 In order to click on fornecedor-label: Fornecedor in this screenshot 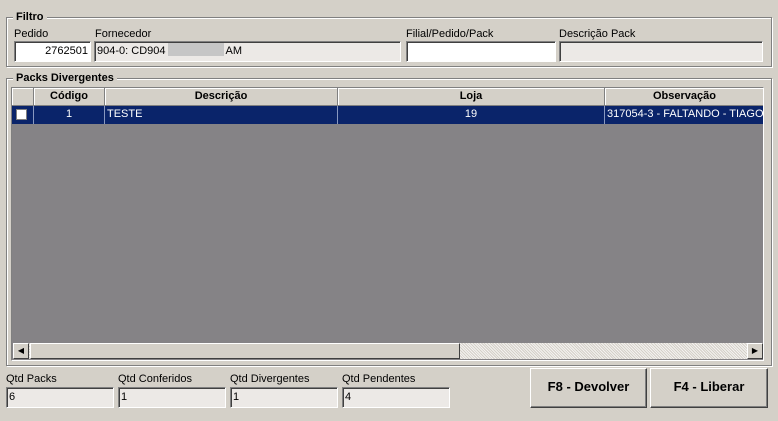, I will do `click(123, 34)`.